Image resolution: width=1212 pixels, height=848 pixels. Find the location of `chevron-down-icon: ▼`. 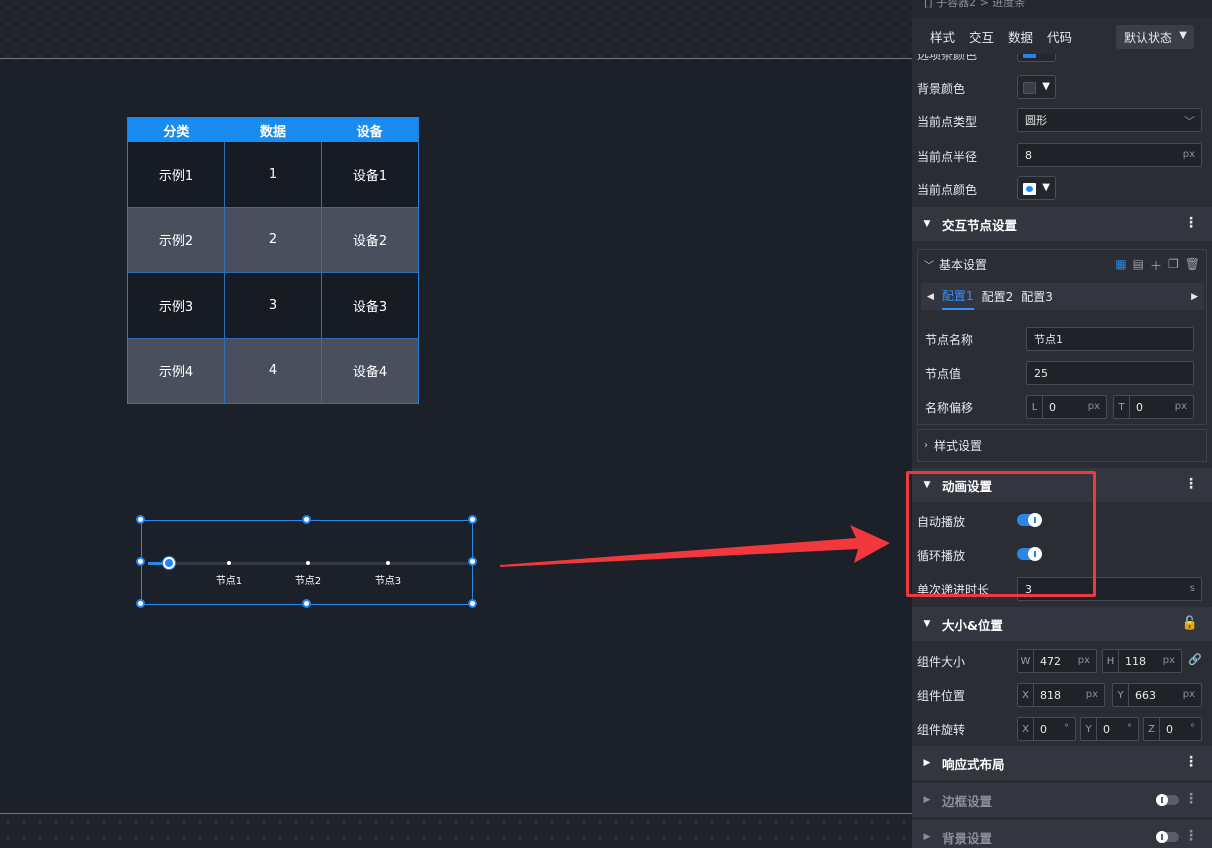

chevron-down-icon: ▼ is located at coordinates (1183, 35).